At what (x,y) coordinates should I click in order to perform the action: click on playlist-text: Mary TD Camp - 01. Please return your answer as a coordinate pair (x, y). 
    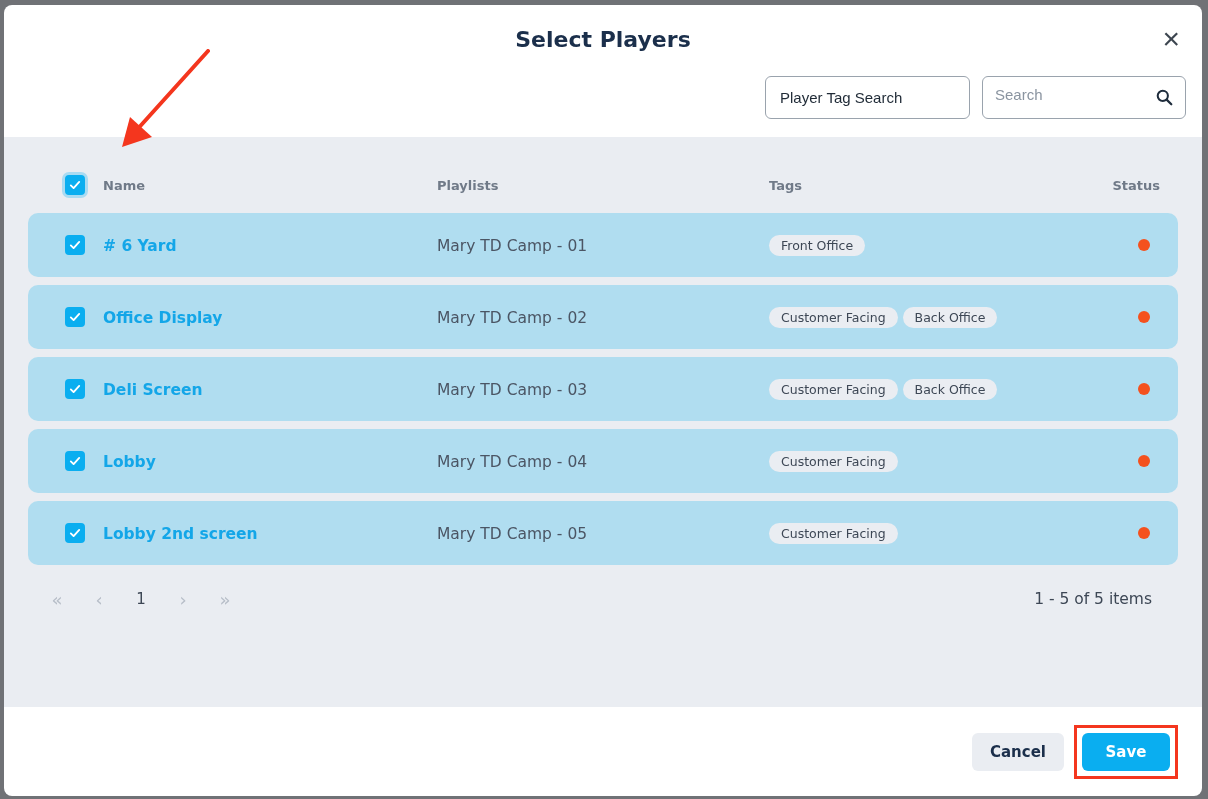
    Looking at the image, I should click on (512, 245).